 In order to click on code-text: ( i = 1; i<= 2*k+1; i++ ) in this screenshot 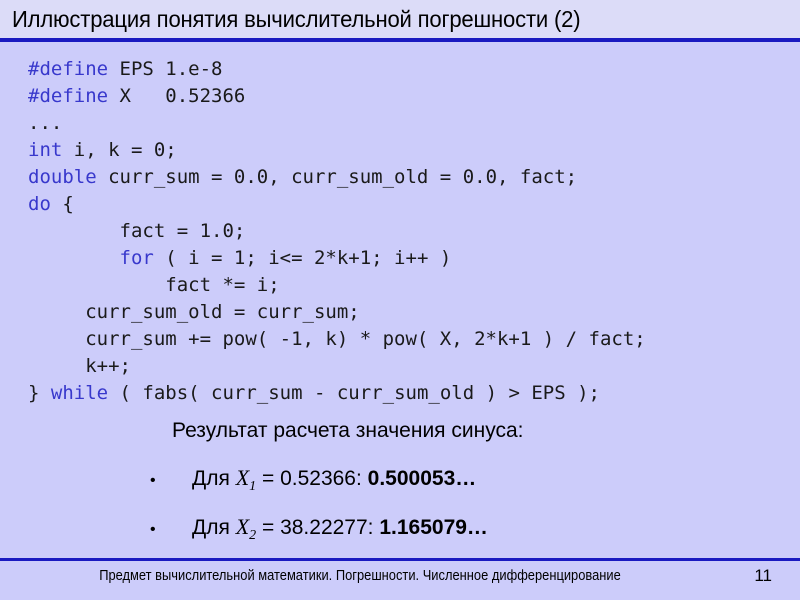, I will do `click(302, 258)`.